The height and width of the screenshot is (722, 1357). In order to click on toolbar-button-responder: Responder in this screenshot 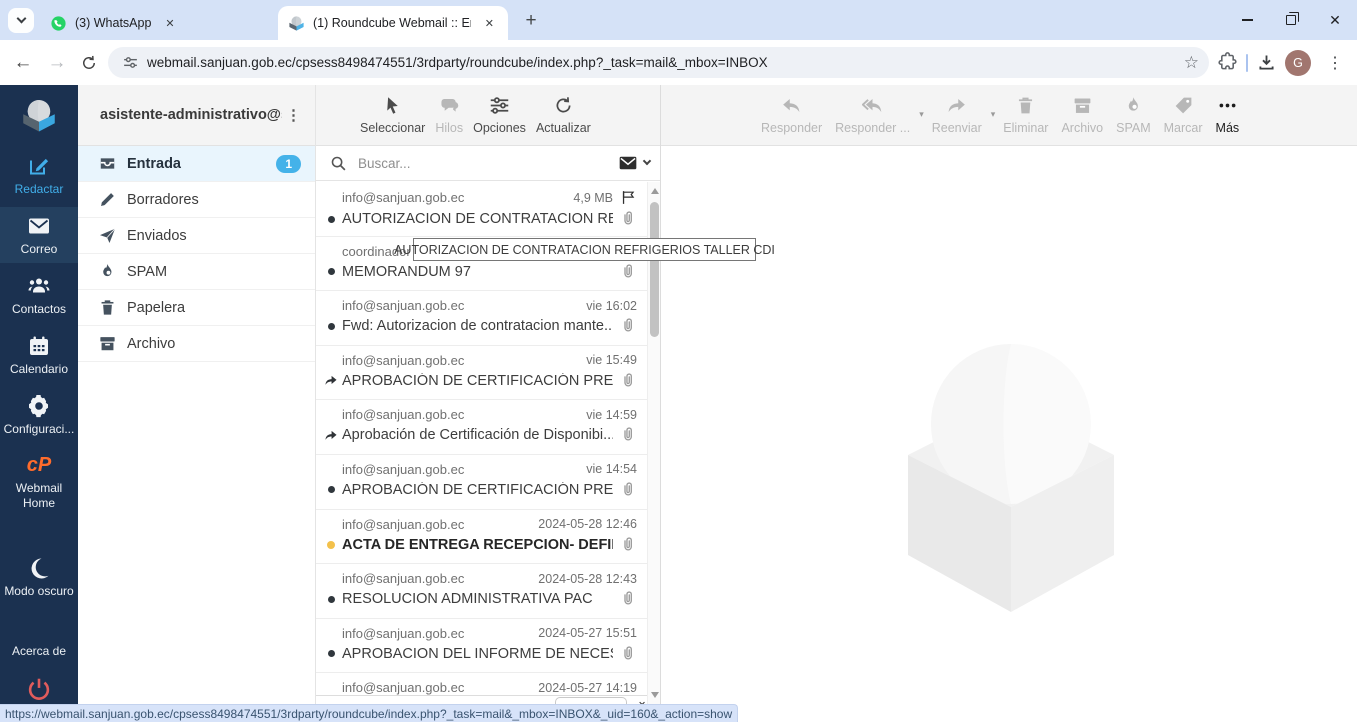, I will do `click(791, 115)`.